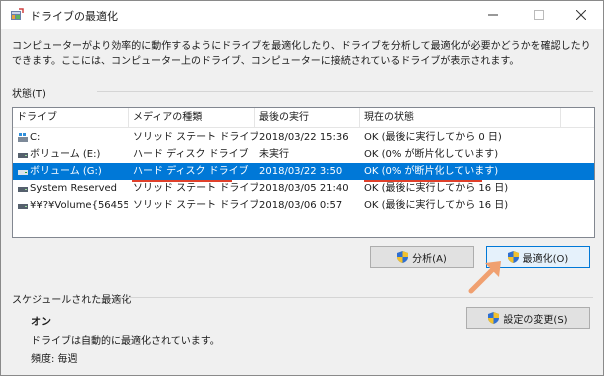 Image resolution: width=604 pixels, height=376 pixels. I want to click on windows-drive-icon, so click(23, 137).